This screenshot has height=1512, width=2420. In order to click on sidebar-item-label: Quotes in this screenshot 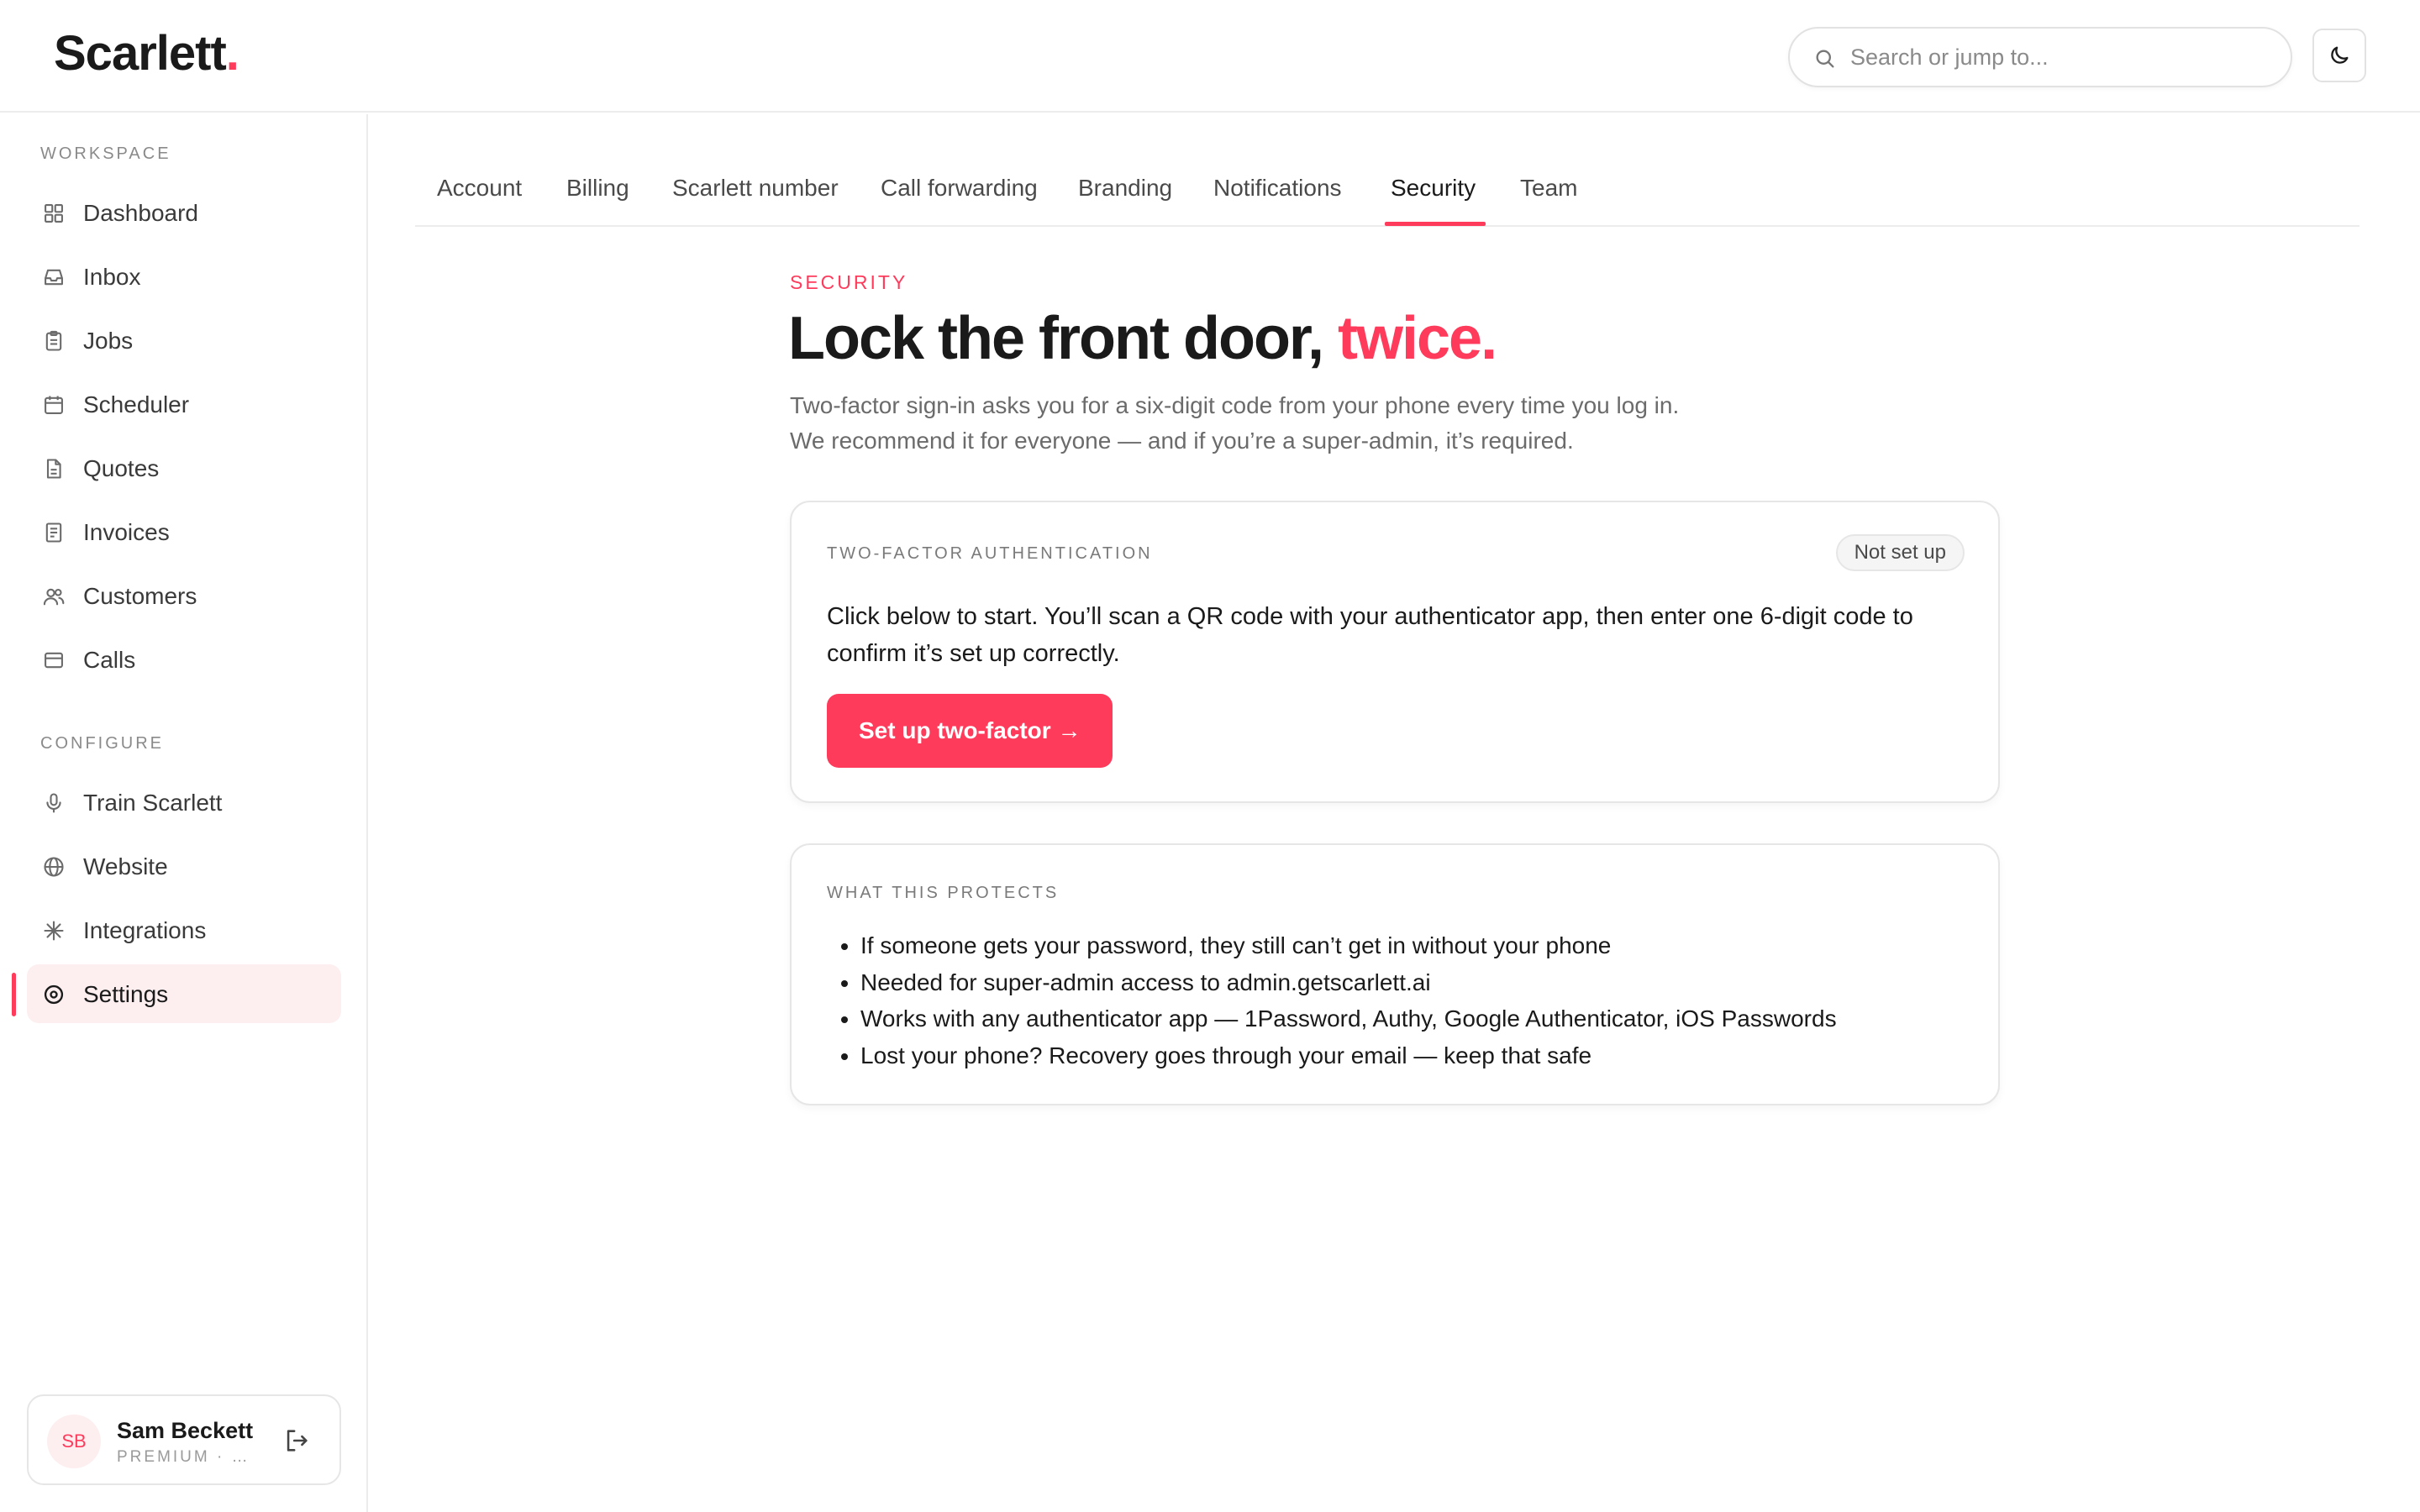, I will do `click(121, 468)`.